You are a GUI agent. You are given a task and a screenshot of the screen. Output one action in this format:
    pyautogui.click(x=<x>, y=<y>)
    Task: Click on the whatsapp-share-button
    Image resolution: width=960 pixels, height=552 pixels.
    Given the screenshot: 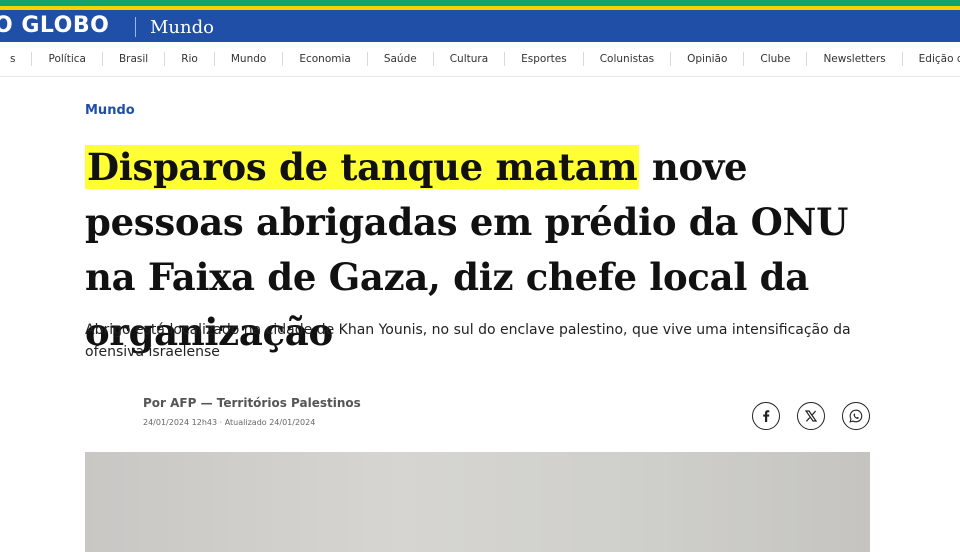 What is the action you would take?
    pyautogui.click(x=856, y=416)
    